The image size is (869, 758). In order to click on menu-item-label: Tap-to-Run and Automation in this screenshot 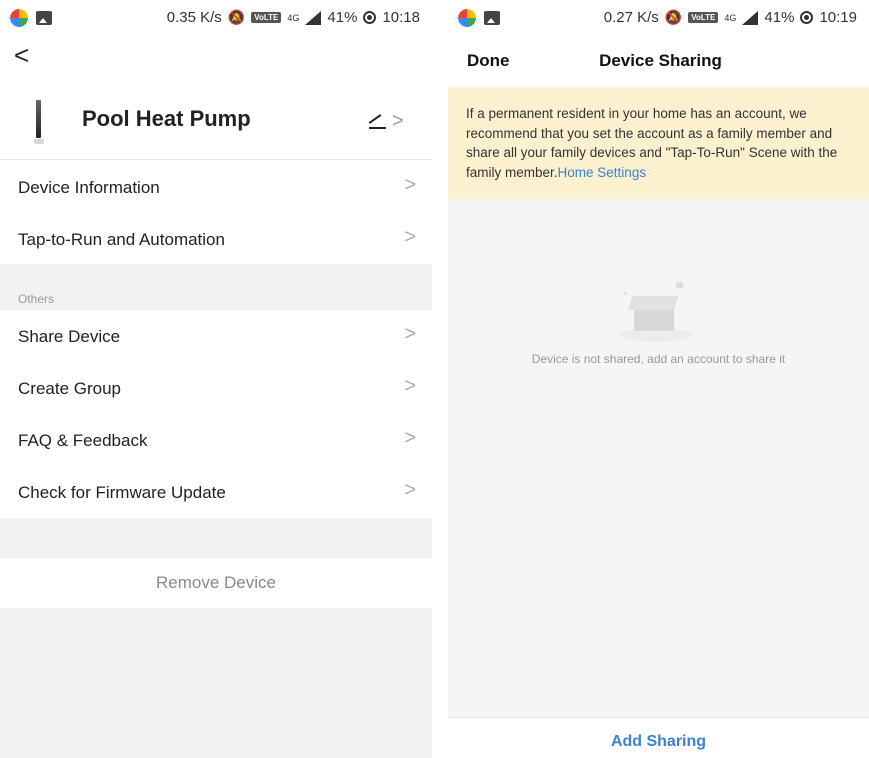, I will do `click(121, 239)`.